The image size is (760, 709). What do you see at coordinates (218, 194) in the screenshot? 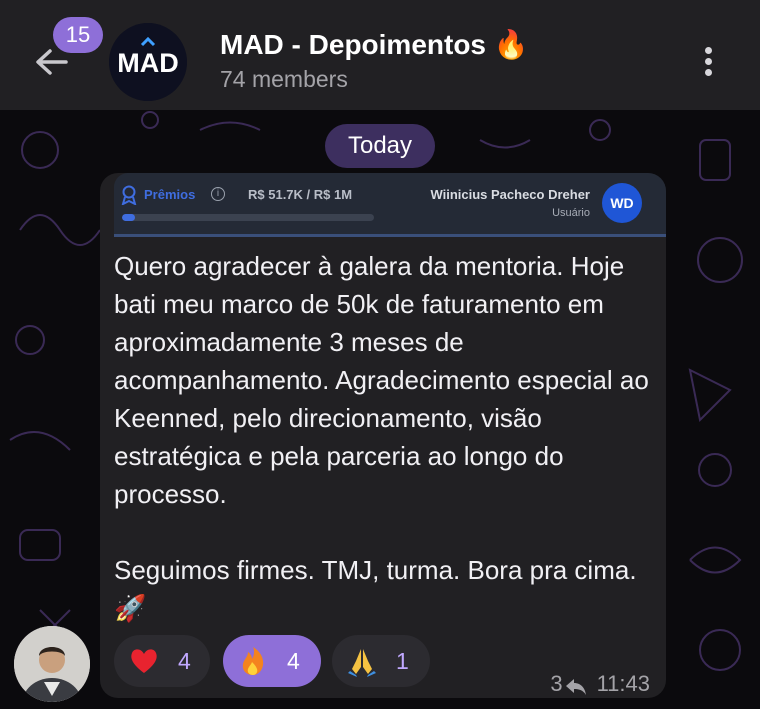
I see `info-icon: i` at bounding box center [218, 194].